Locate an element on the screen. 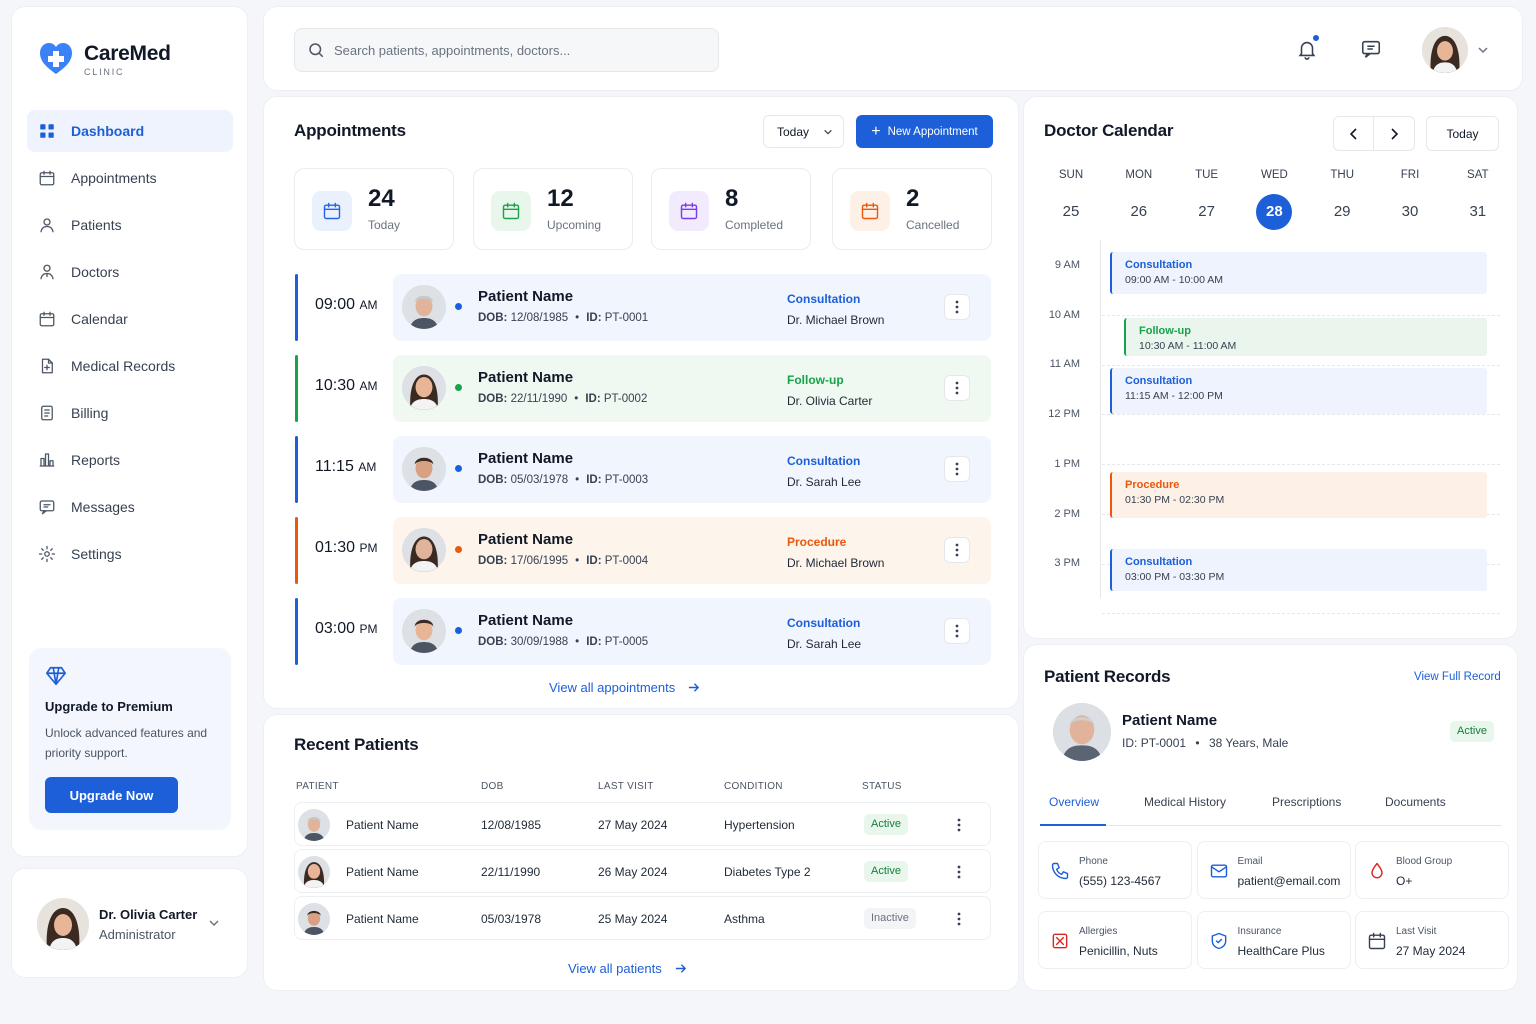 This screenshot has width=1536, height=1024. tab-overview: Overview is located at coordinates (1074, 802).